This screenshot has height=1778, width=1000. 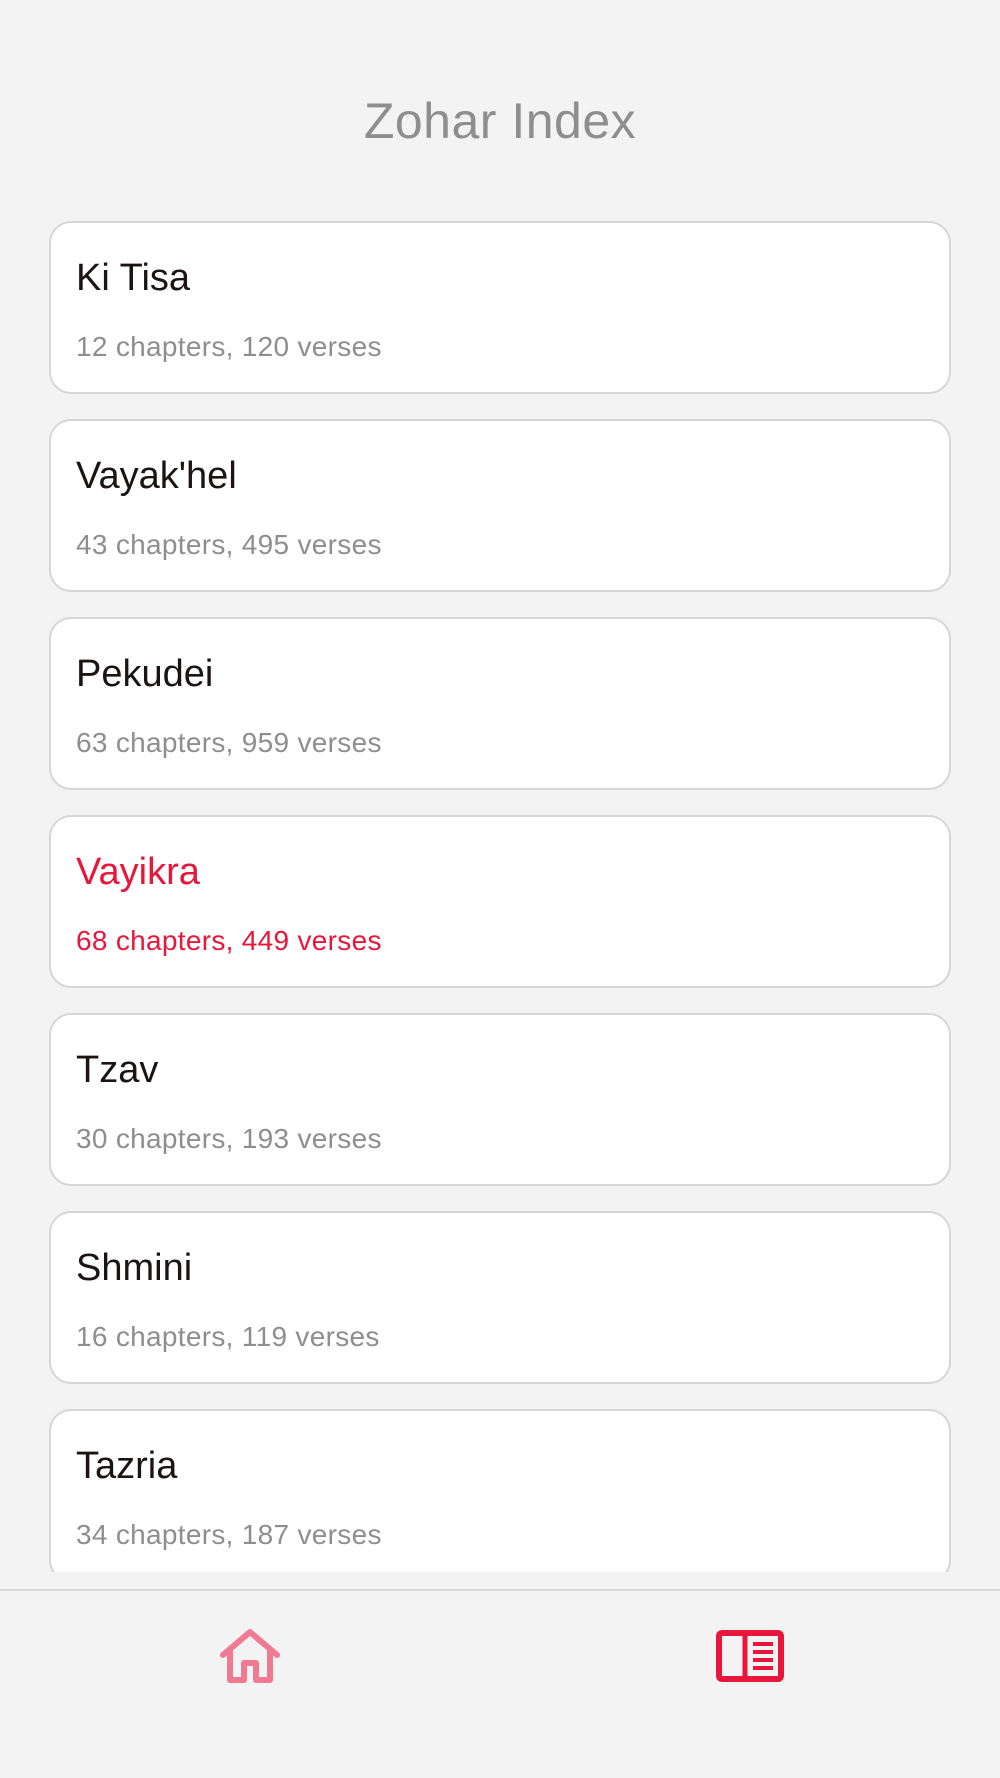 What do you see at coordinates (156, 476) in the screenshot?
I see `parasha-name: Vayak'hel` at bounding box center [156, 476].